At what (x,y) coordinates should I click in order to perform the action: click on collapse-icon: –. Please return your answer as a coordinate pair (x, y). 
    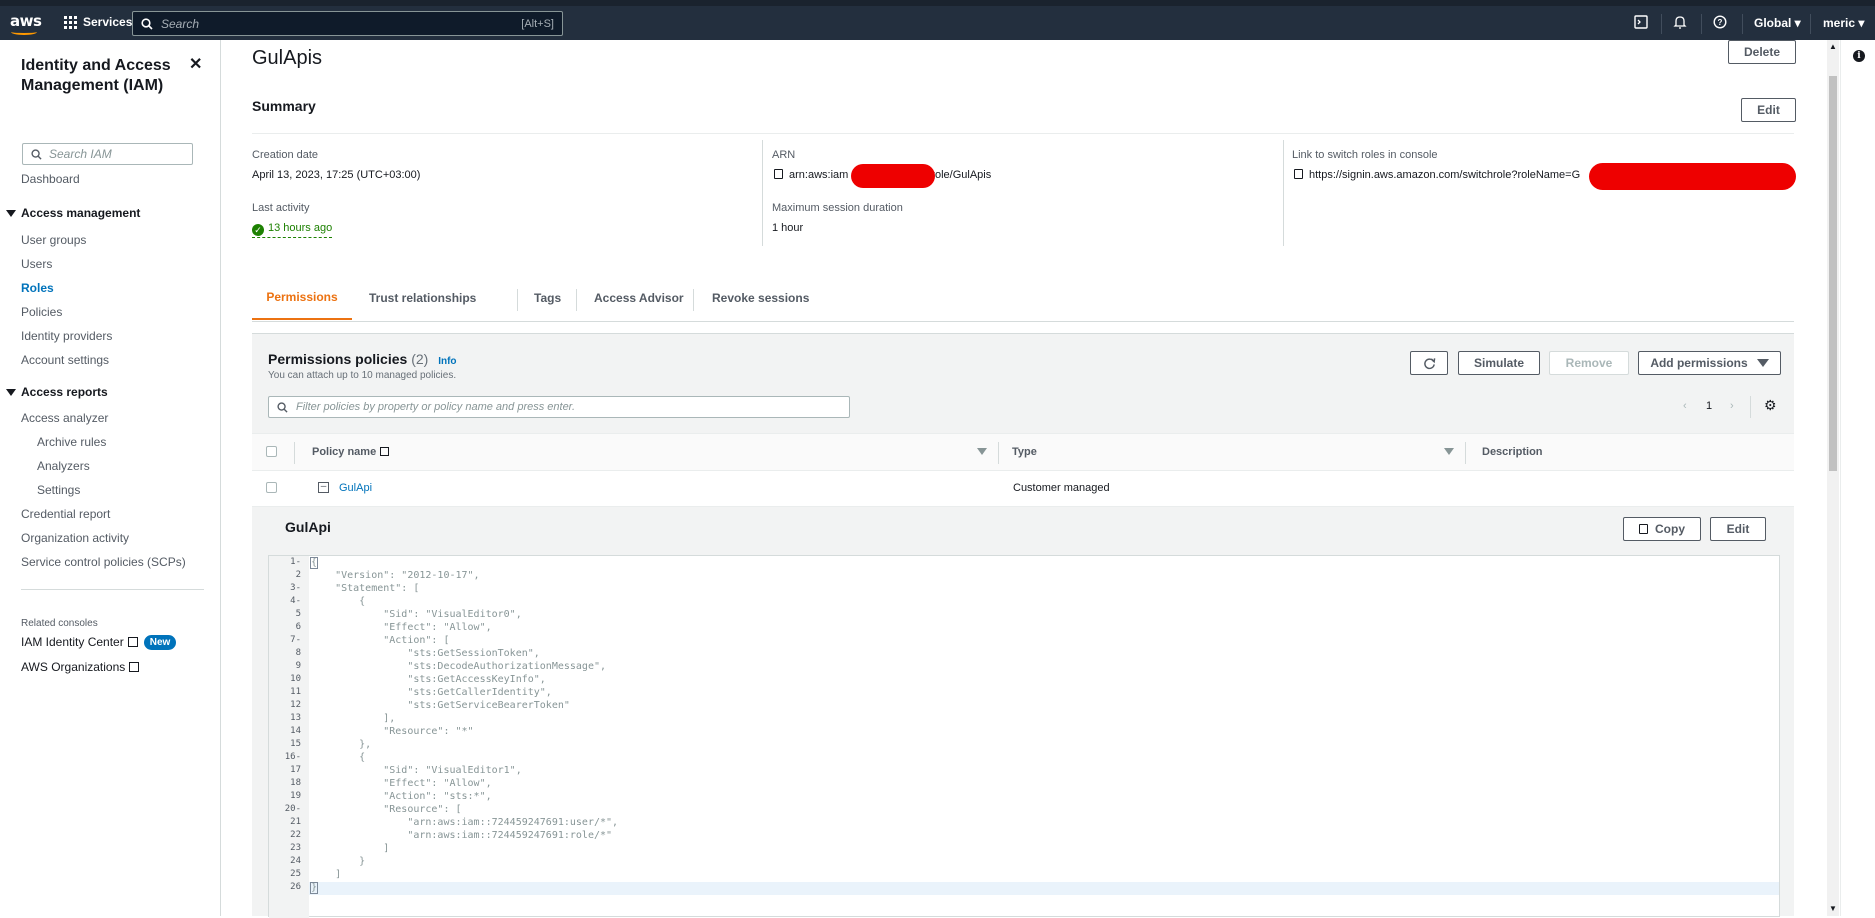
    Looking at the image, I should click on (323, 487).